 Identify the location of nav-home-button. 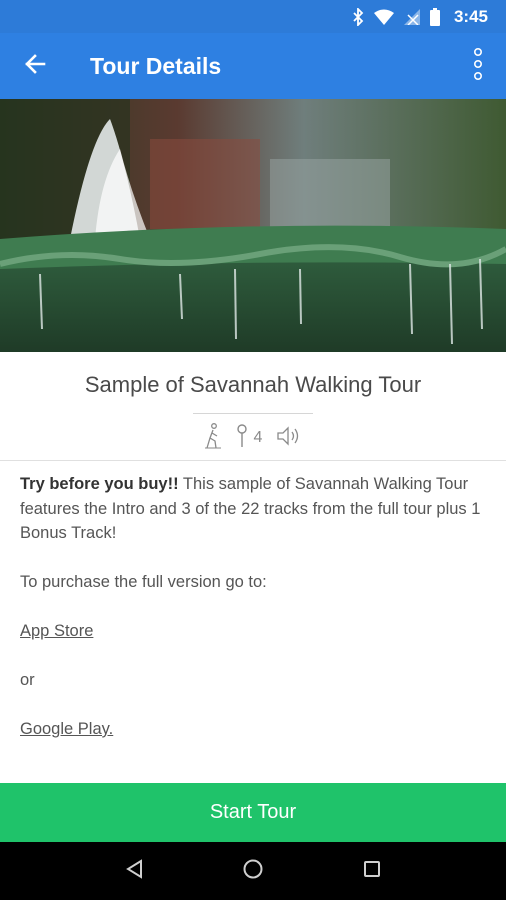
(253, 871).